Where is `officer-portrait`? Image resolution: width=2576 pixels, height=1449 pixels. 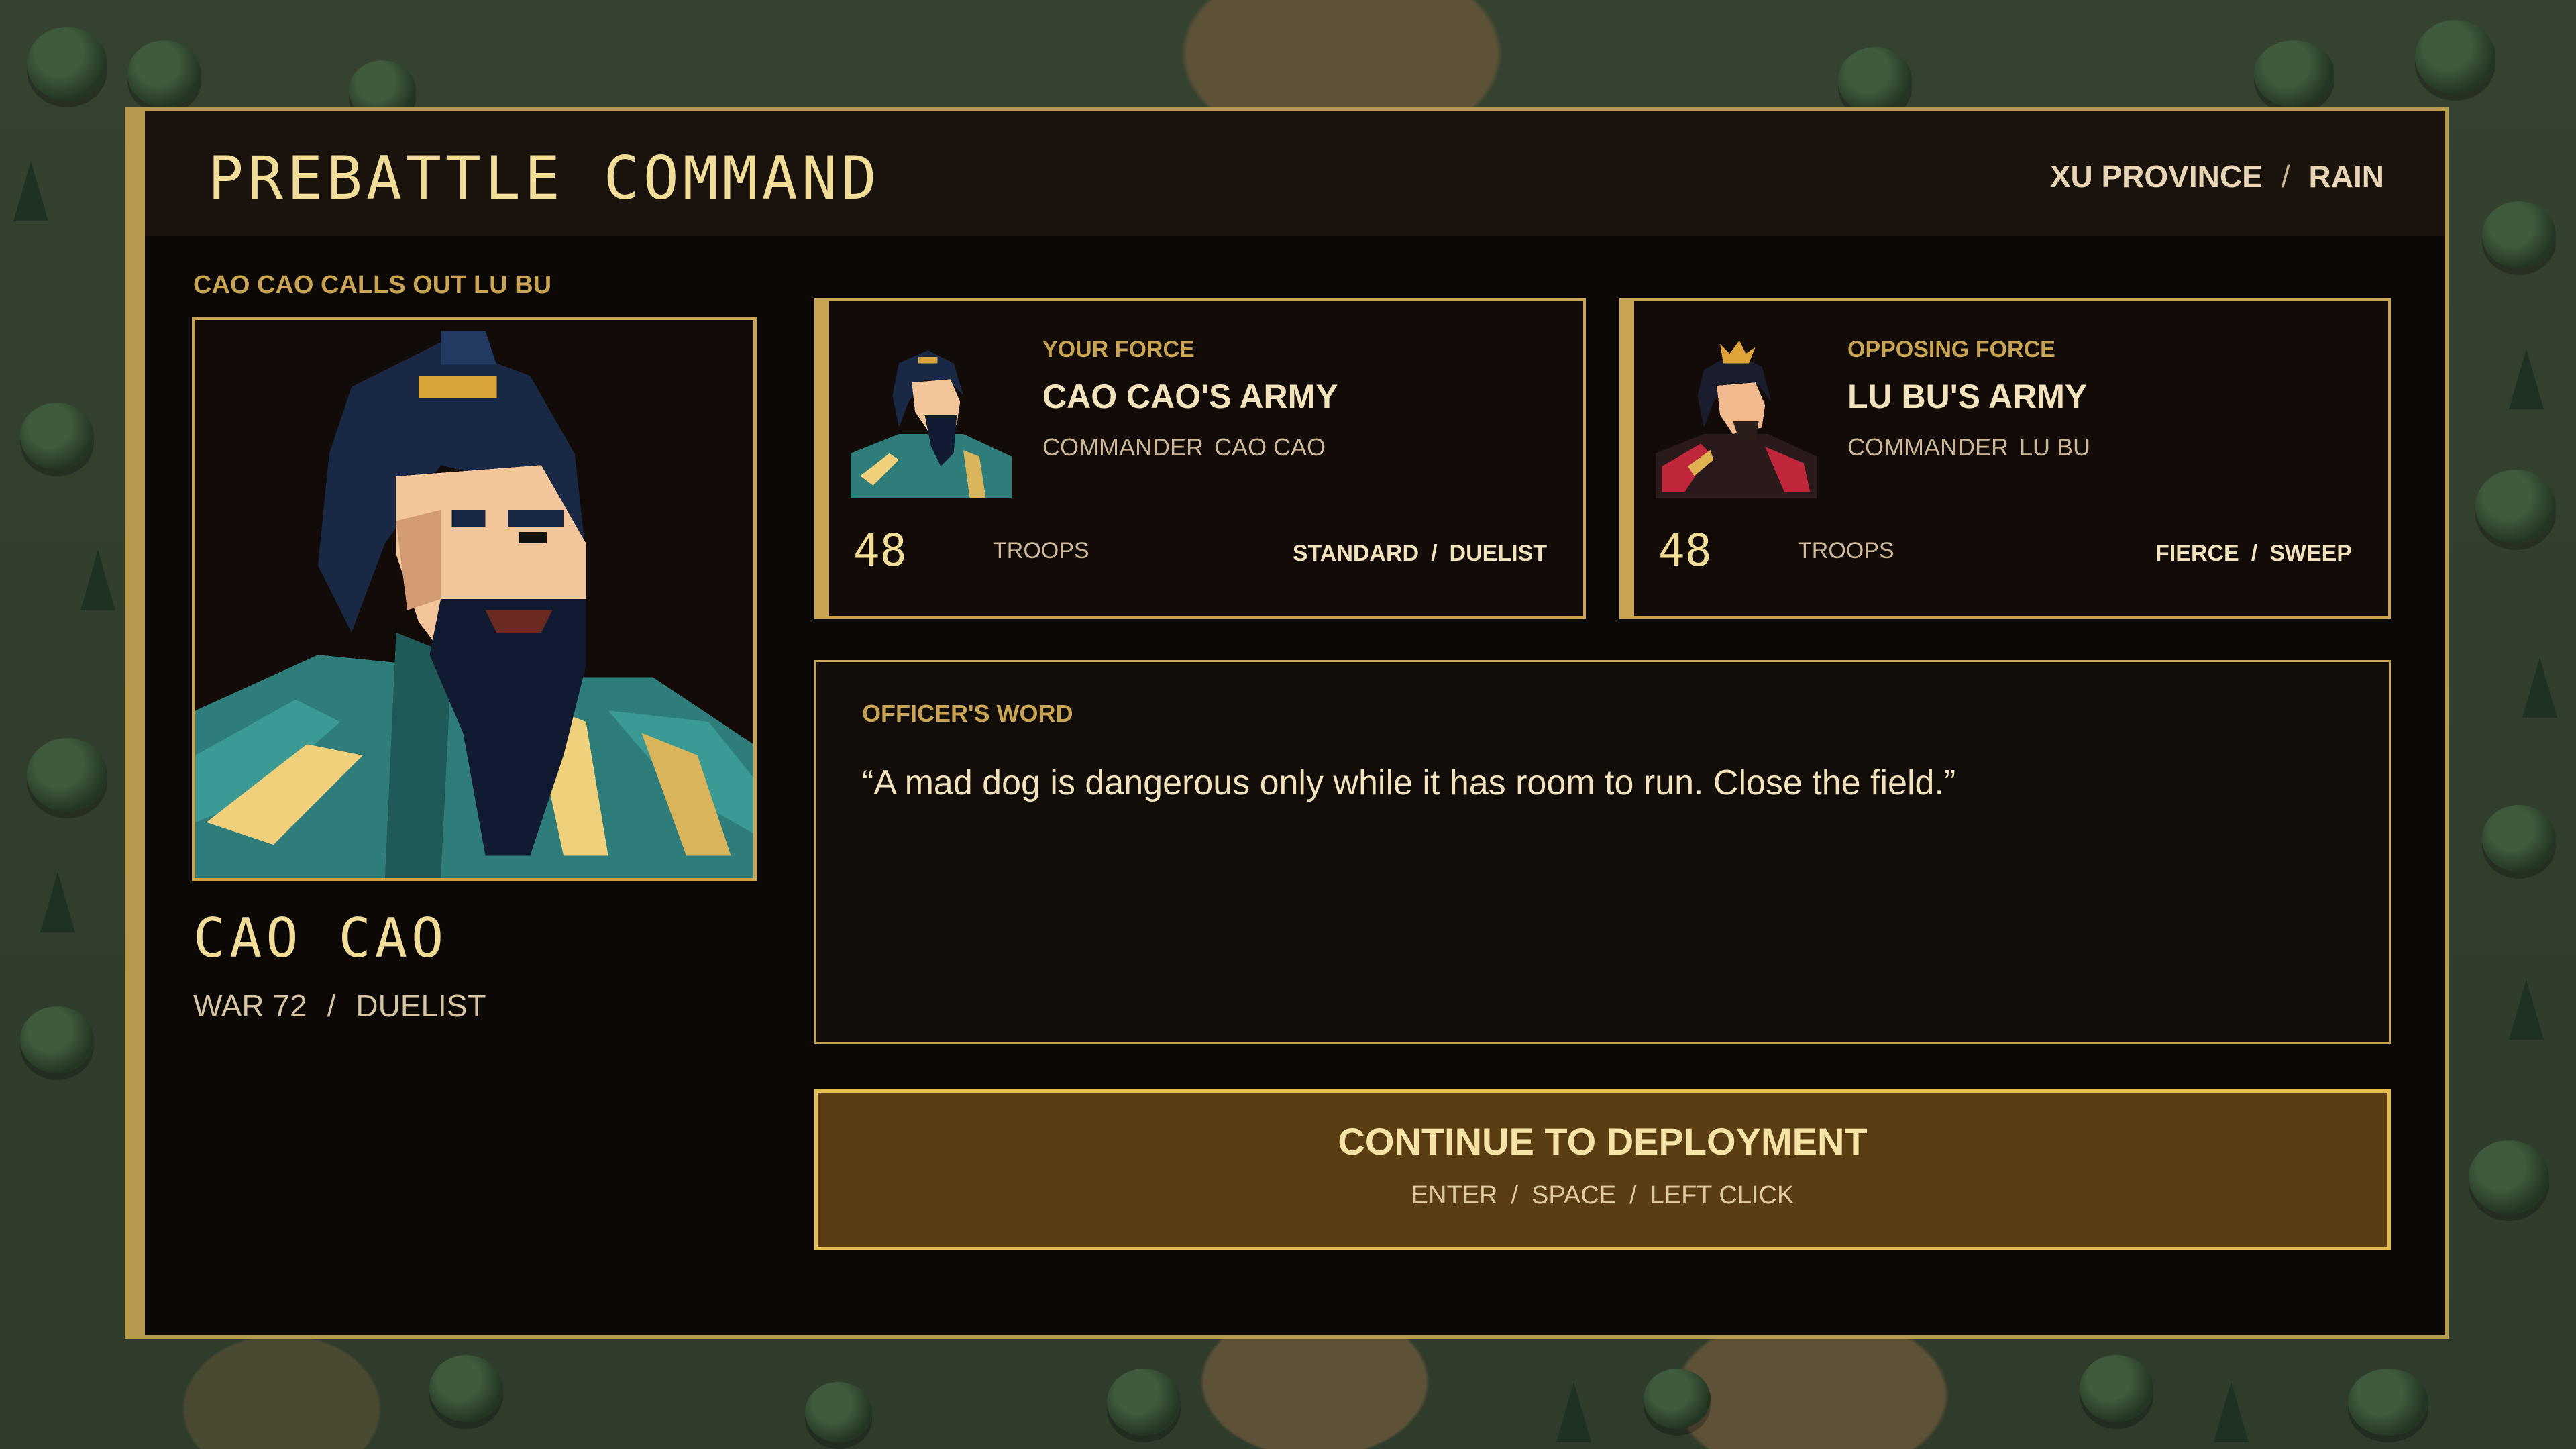 officer-portrait is located at coordinates (474, 599).